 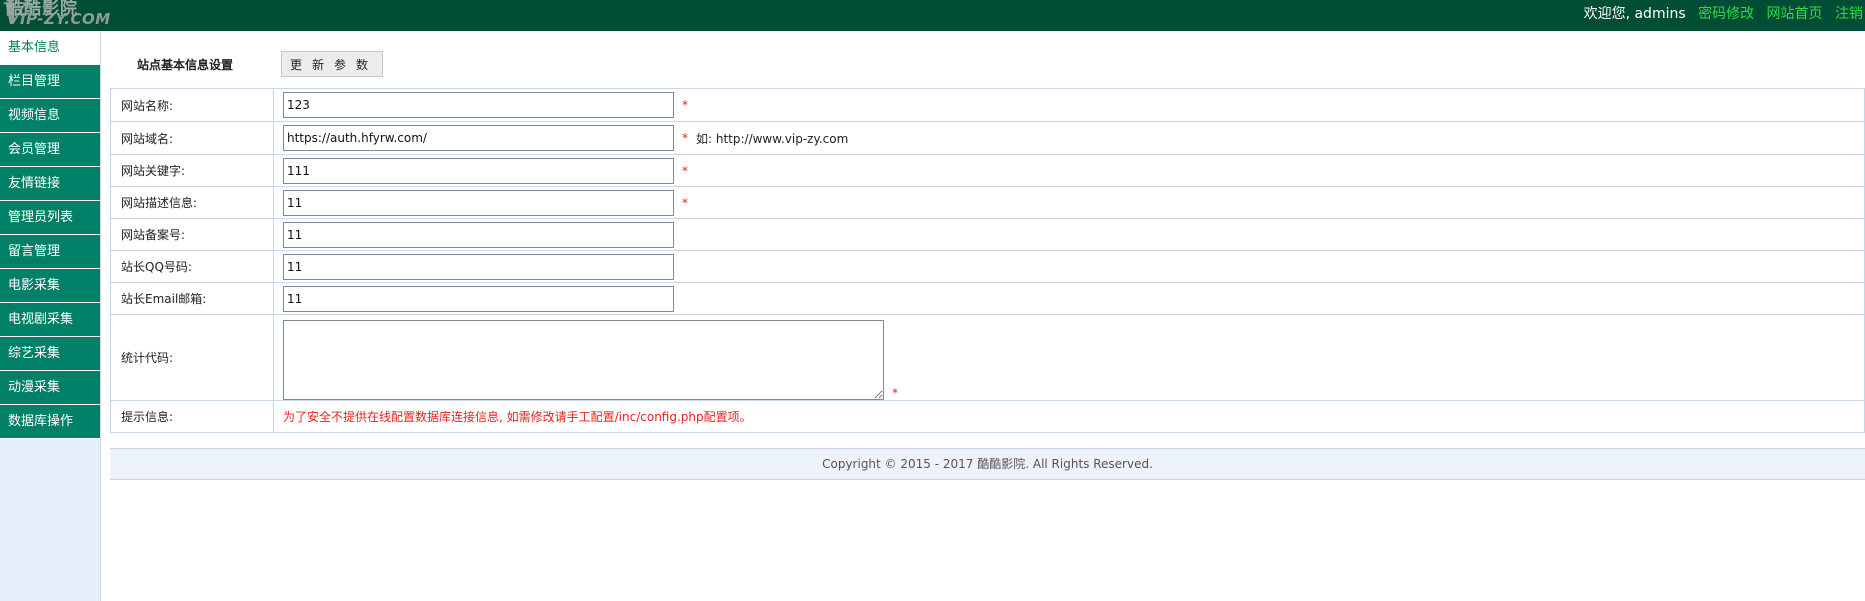 What do you see at coordinates (65, 19) in the screenshot?
I see `logo-domain: IP-ZY.COM` at bounding box center [65, 19].